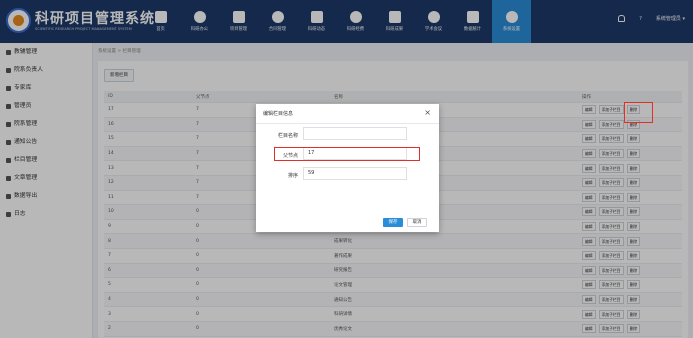  I want to click on edit-column-dialog: 编辑栏目信息 × 栏目名称 父节点 17 排序 59 保存 取消, so click(347, 168).